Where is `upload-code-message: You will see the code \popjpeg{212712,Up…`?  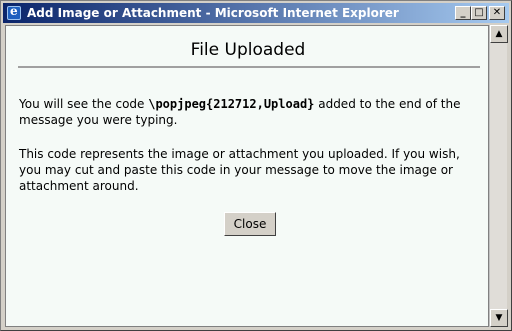 upload-code-message: You will see the code \popjpeg{212712,Up… is located at coordinates (249, 112).